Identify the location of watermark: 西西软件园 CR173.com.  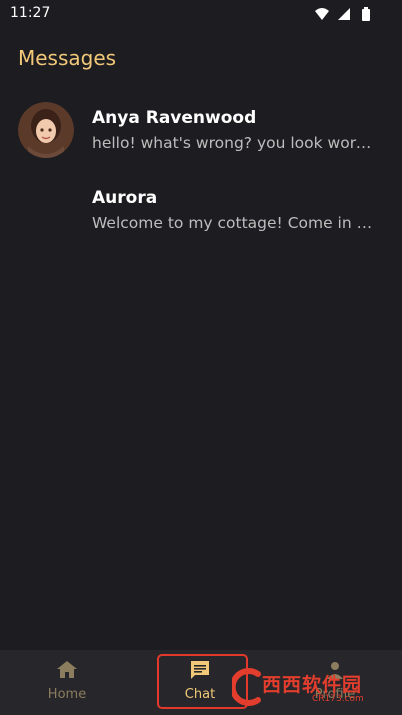
(307, 688).